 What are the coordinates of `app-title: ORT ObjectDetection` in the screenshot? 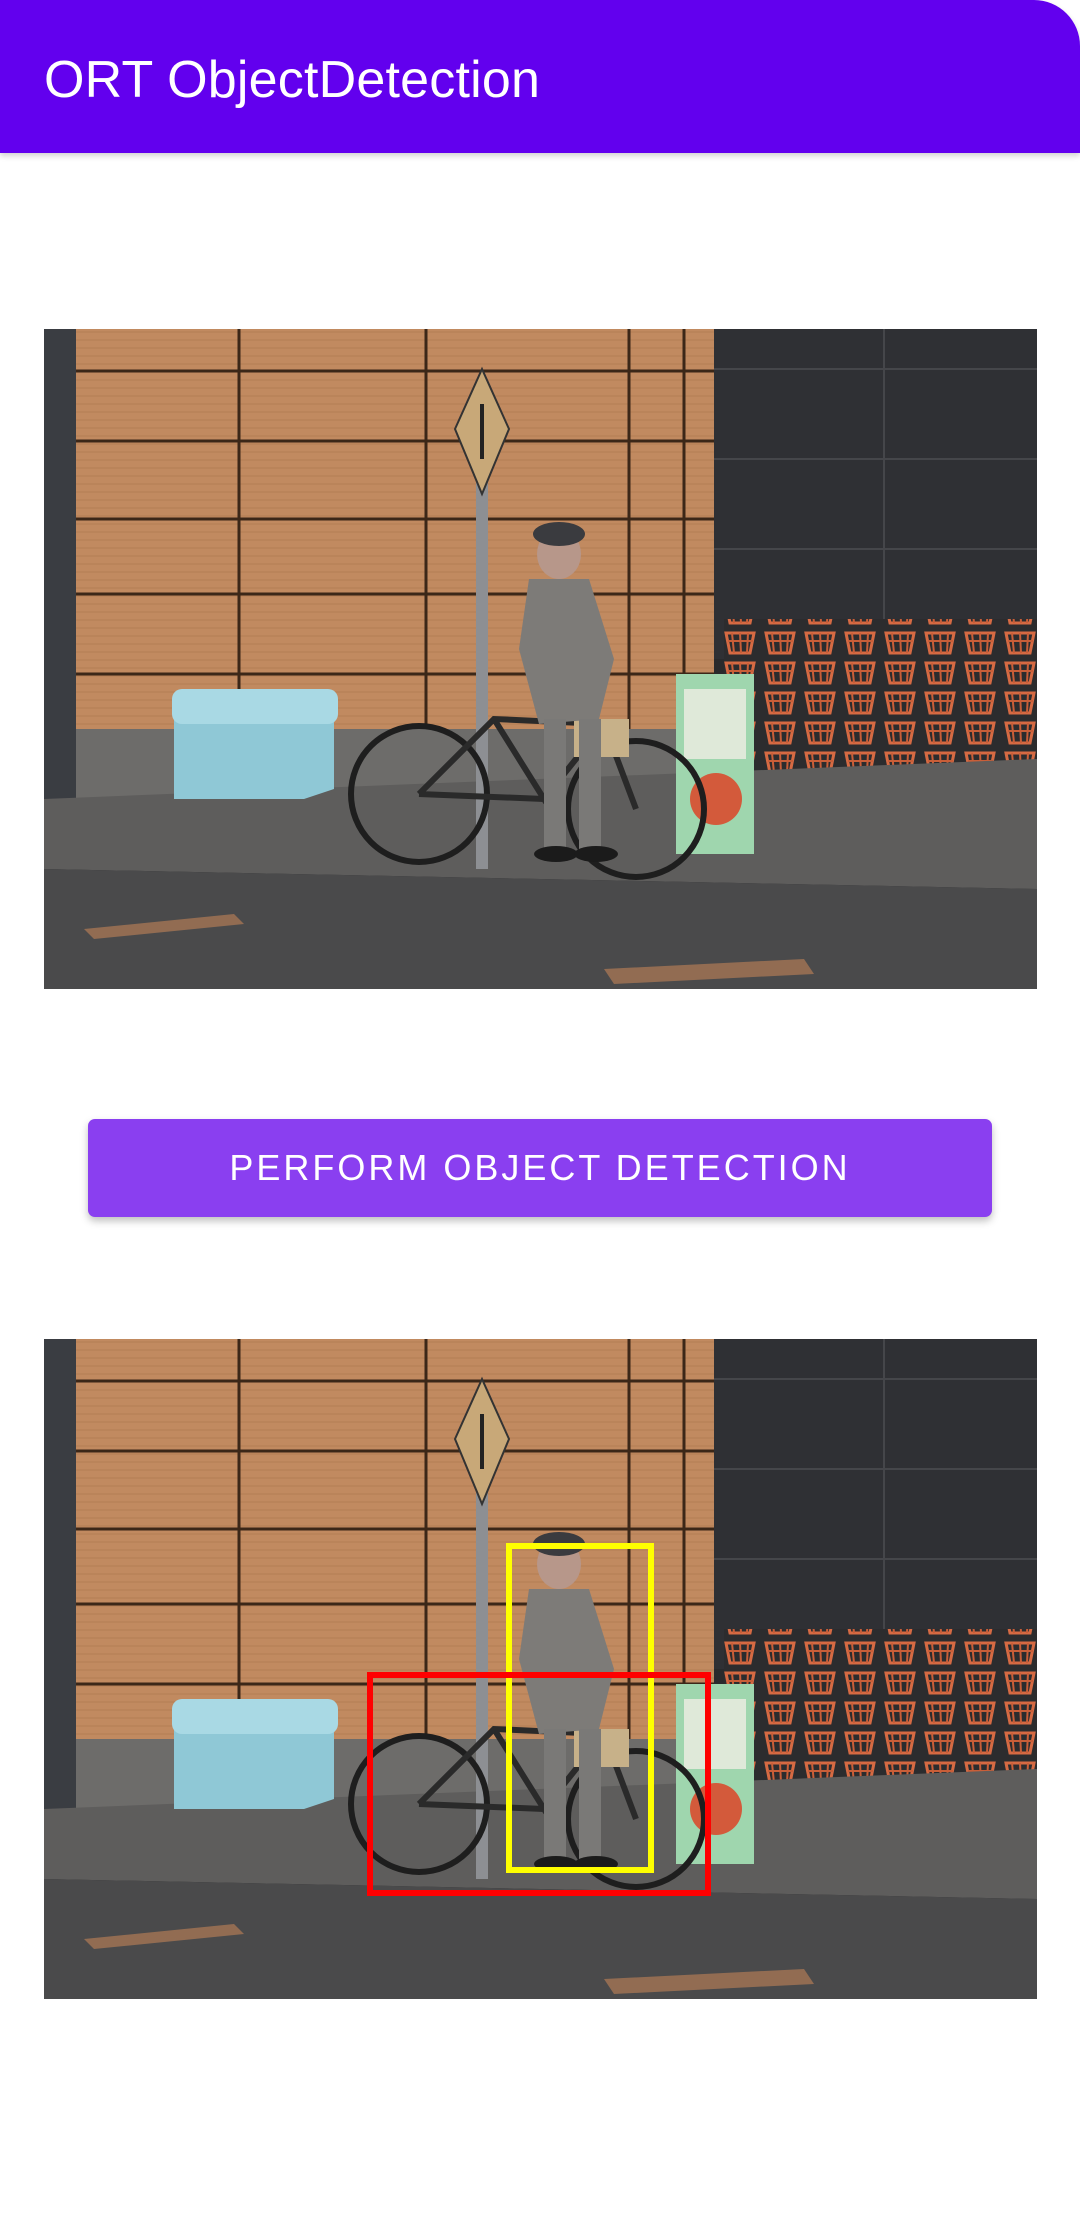 It's located at (292, 80).